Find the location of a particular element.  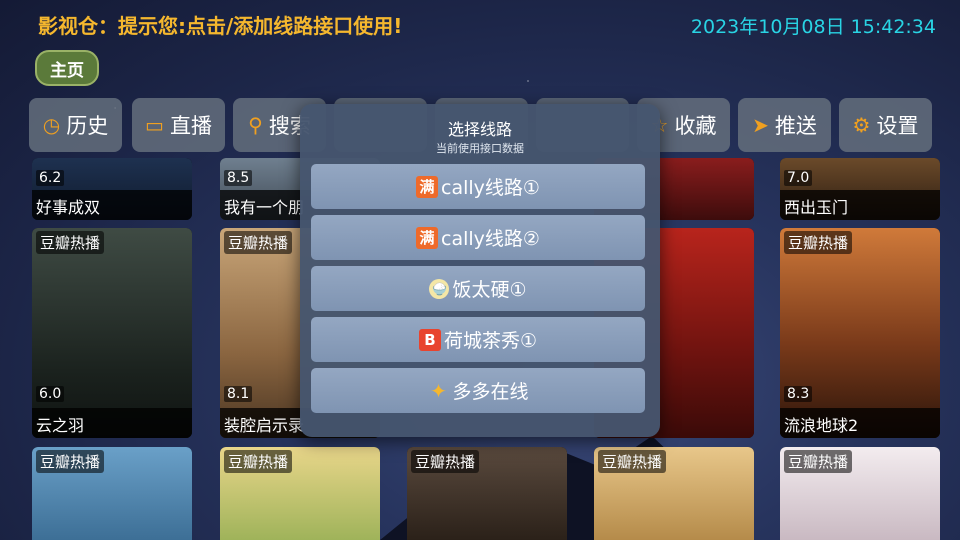

dialog-subtitle: 当前使用接口数据 is located at coordinates (480, 148).